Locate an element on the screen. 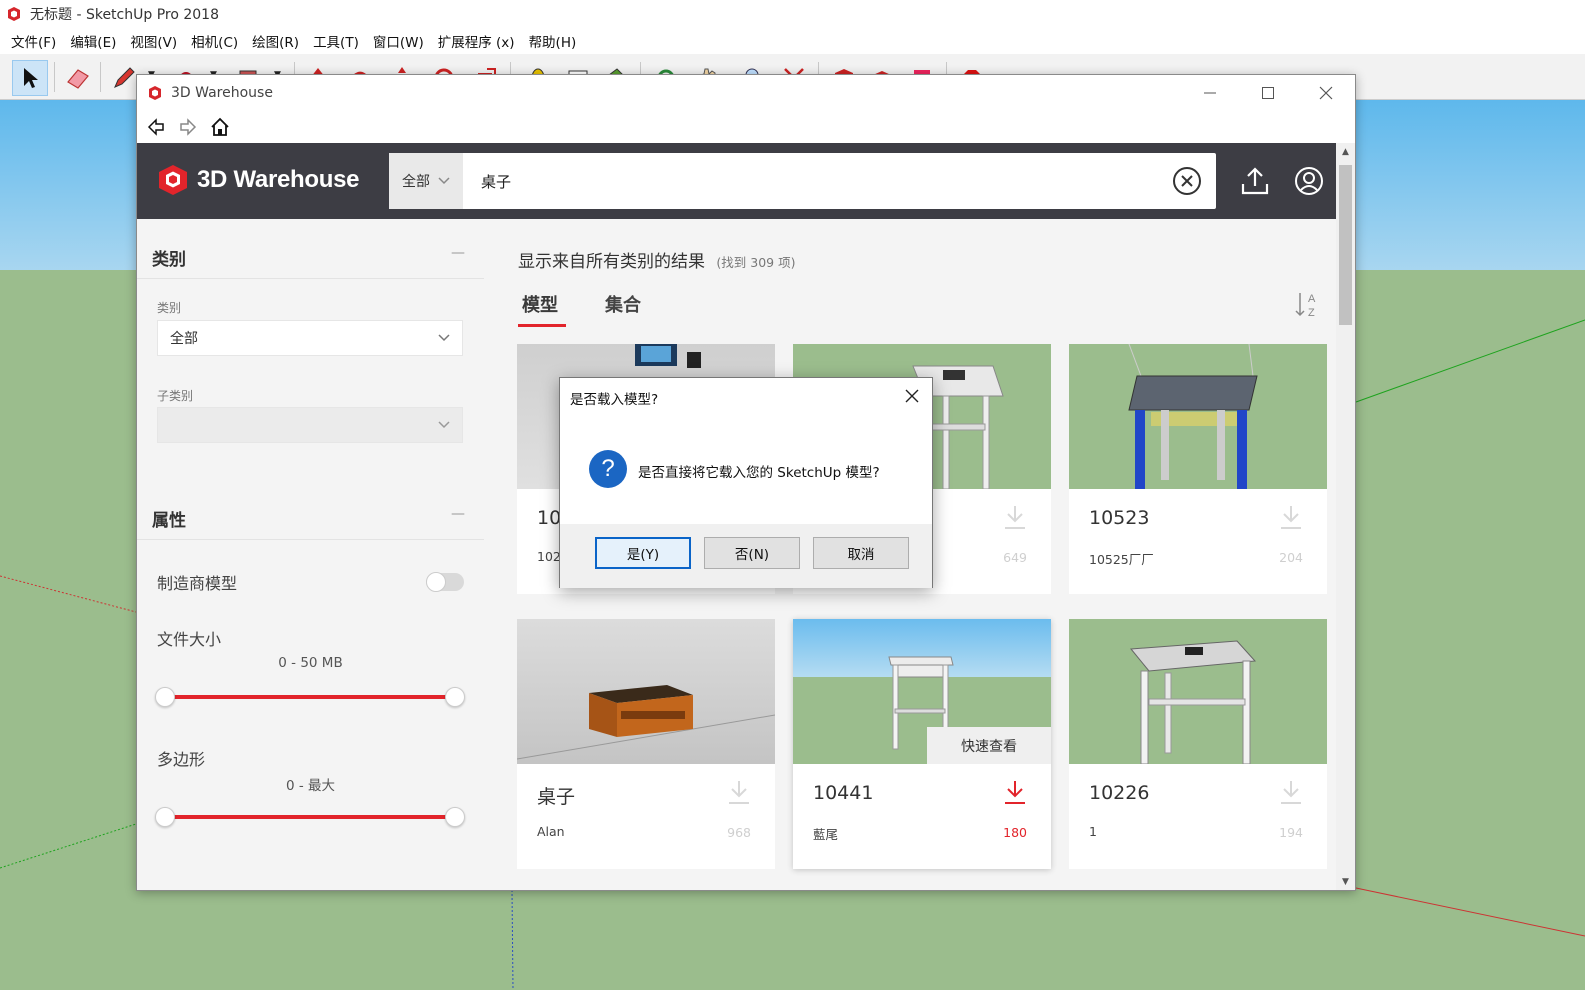 The image size is (1585, 990). menu-help: 帮助(H) is located at coordinates (553, 41).